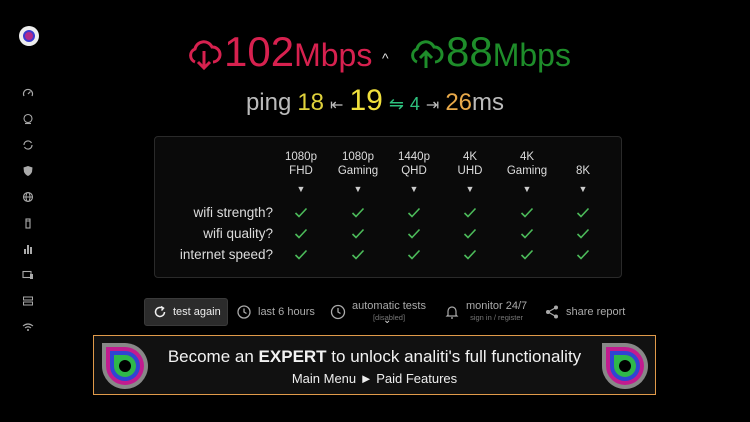 This screenshot has width=750, height=422. I want to click on ping-median: 19, so click(366, 100).